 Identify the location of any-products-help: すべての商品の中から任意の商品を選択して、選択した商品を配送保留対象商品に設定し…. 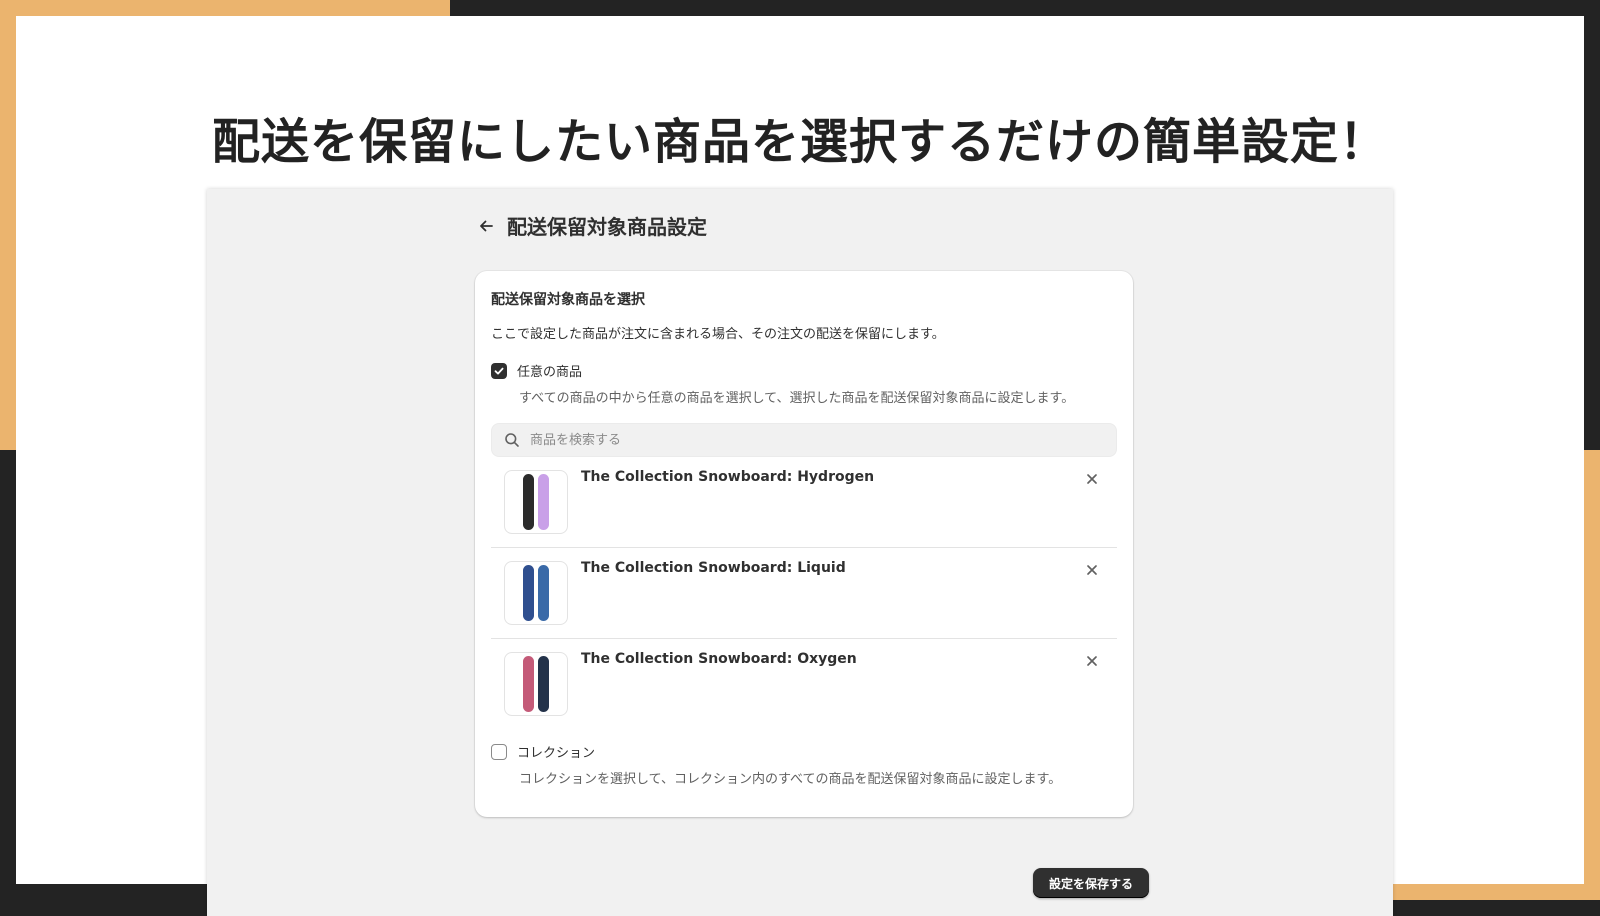
(797, 398).